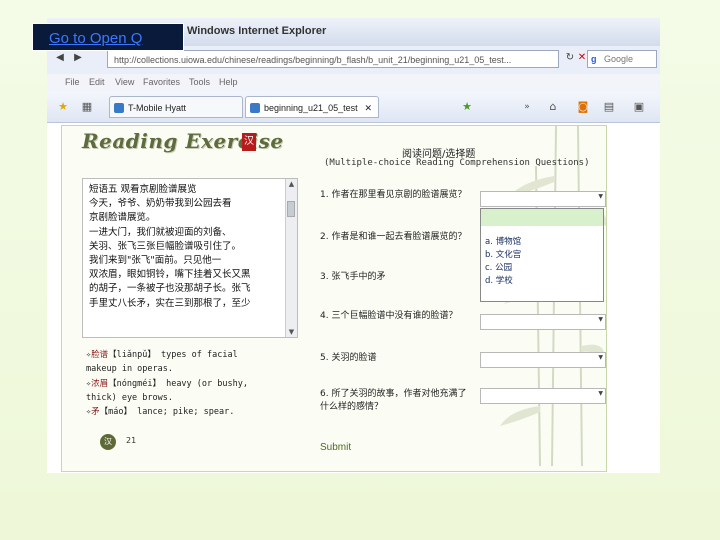 The width and height of the screenshot is (720, 540). Describe the element at coordinates (335, 447) in the screenshot. I see `submit-button: Submit` at that location.